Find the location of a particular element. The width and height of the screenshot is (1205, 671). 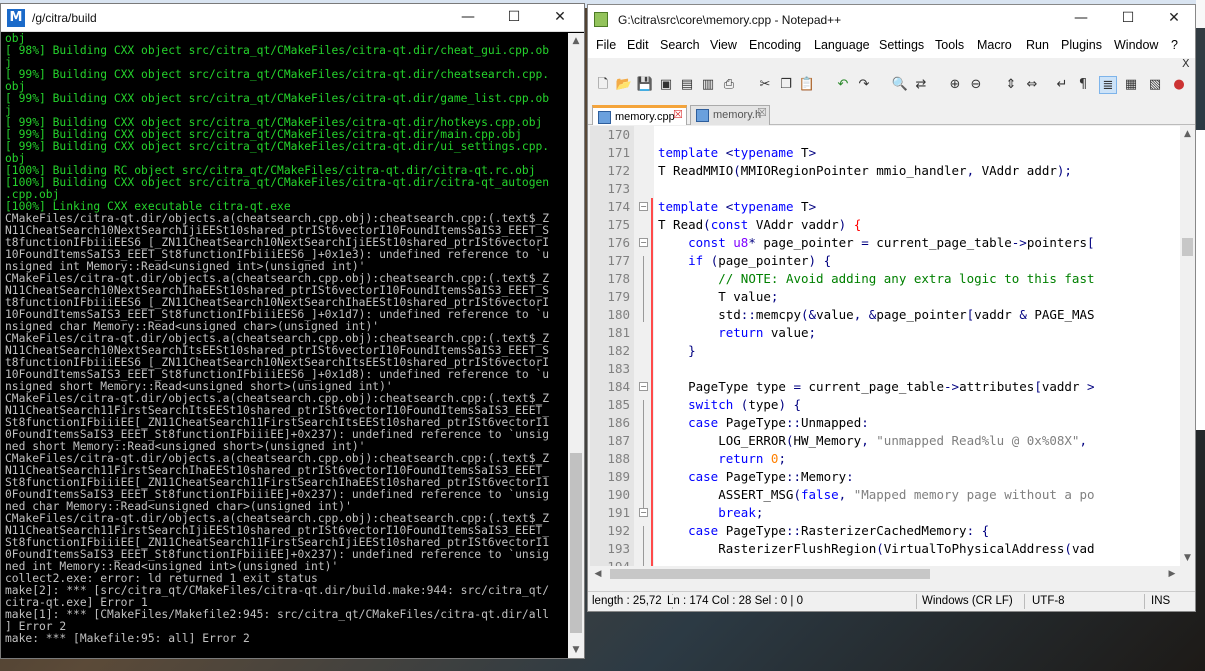

open-file-icon: 📂 is located at coordinates (624, 85).